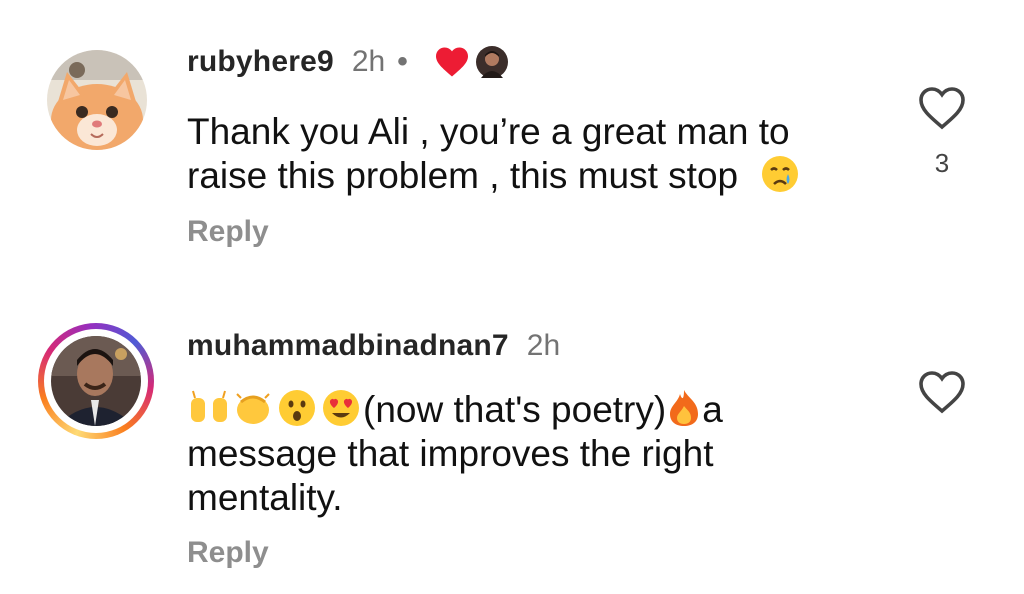 The height and width of the screenshot is (594, 1024). What do you see at coordinates (297, 408) in the screenshot?
I see `surprised-face-emoji` at bounding box center [297, 408].